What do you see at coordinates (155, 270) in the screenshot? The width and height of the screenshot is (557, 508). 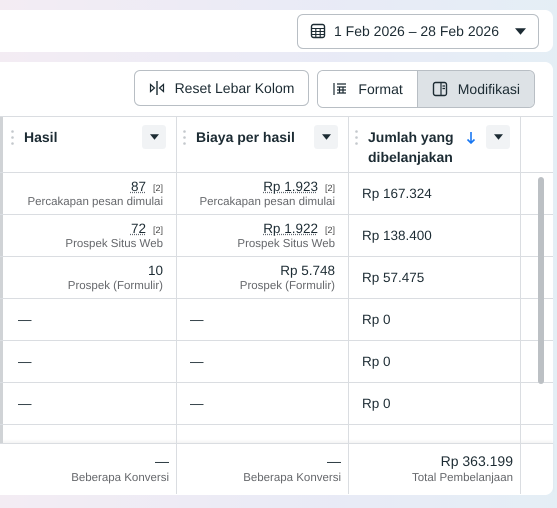 I see `table-cell: 10` at bounding box center [155, 270].